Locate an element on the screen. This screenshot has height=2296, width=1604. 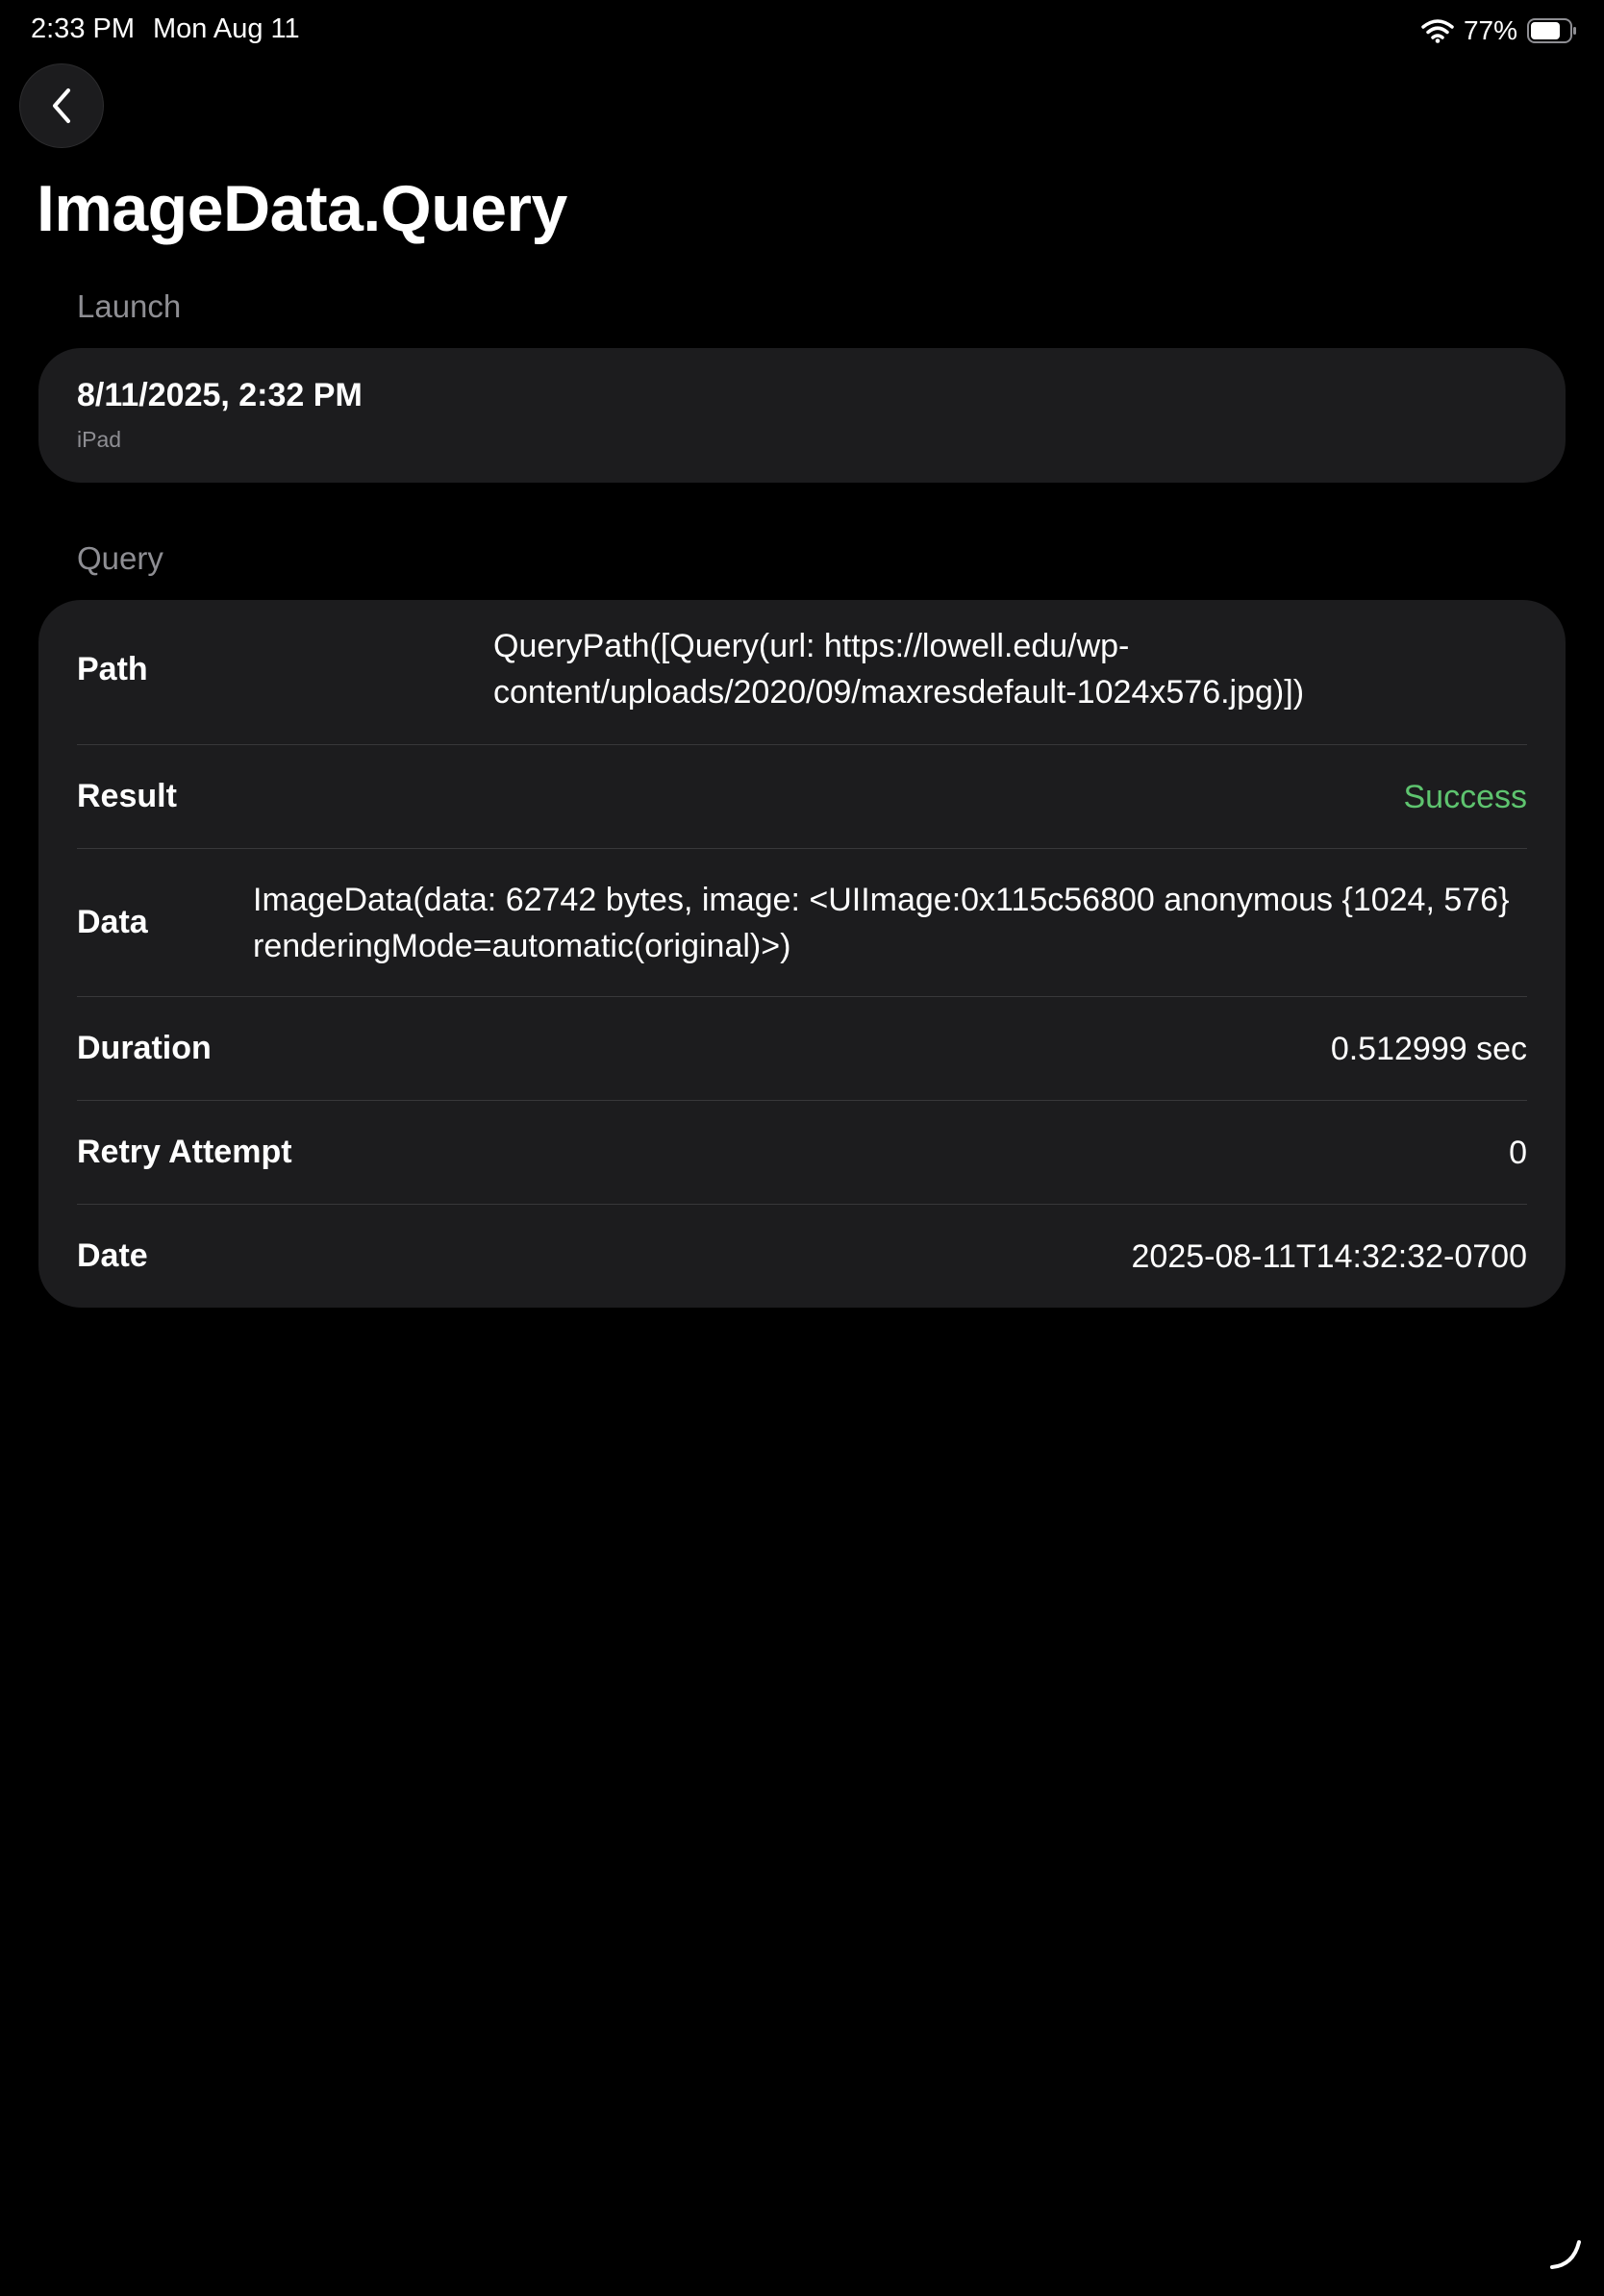
query-row-result: Result Success is located at coordinates (802, 796).